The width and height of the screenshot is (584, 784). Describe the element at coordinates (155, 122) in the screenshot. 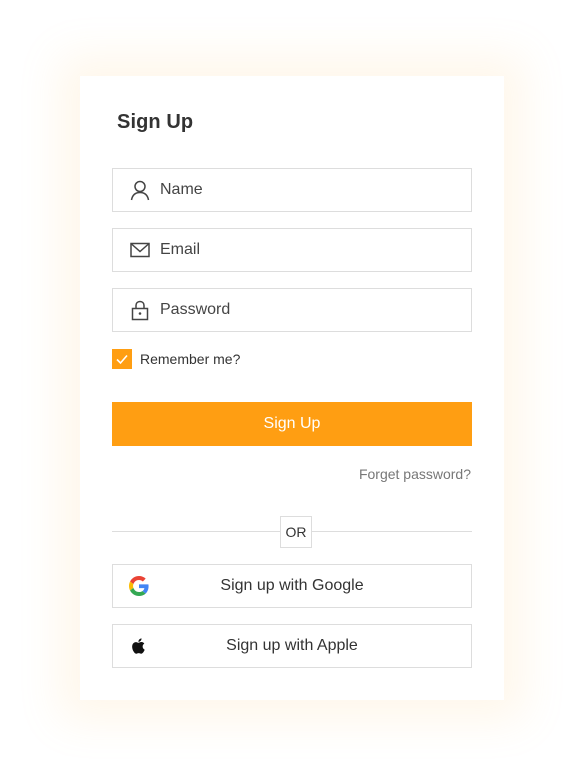

I see `page-title: Sign Up` at that location.